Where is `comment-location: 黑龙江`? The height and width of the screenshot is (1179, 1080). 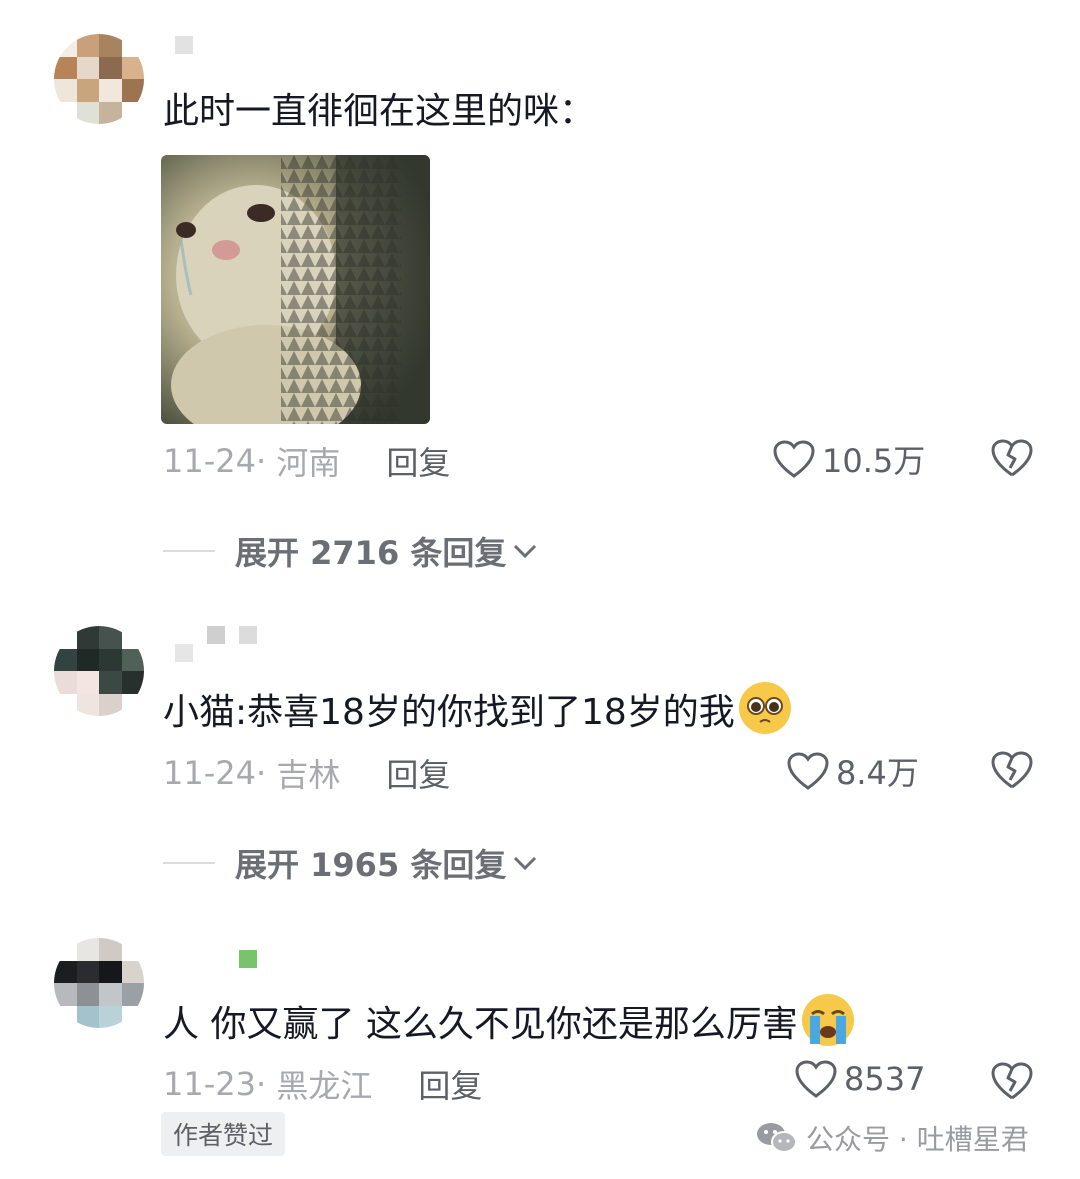 comment-location: 黑龙江 is located at coordinates (324, 1086).